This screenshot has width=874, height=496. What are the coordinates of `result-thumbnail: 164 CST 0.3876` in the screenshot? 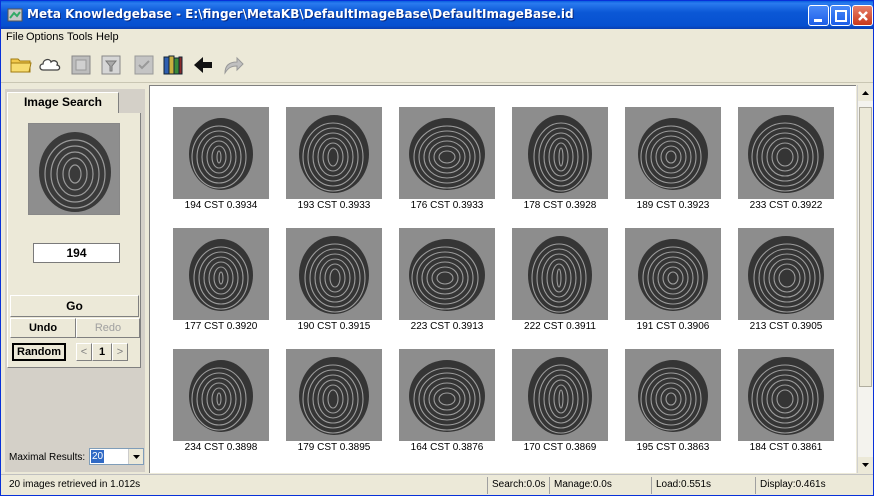 It's located at (447, 402).